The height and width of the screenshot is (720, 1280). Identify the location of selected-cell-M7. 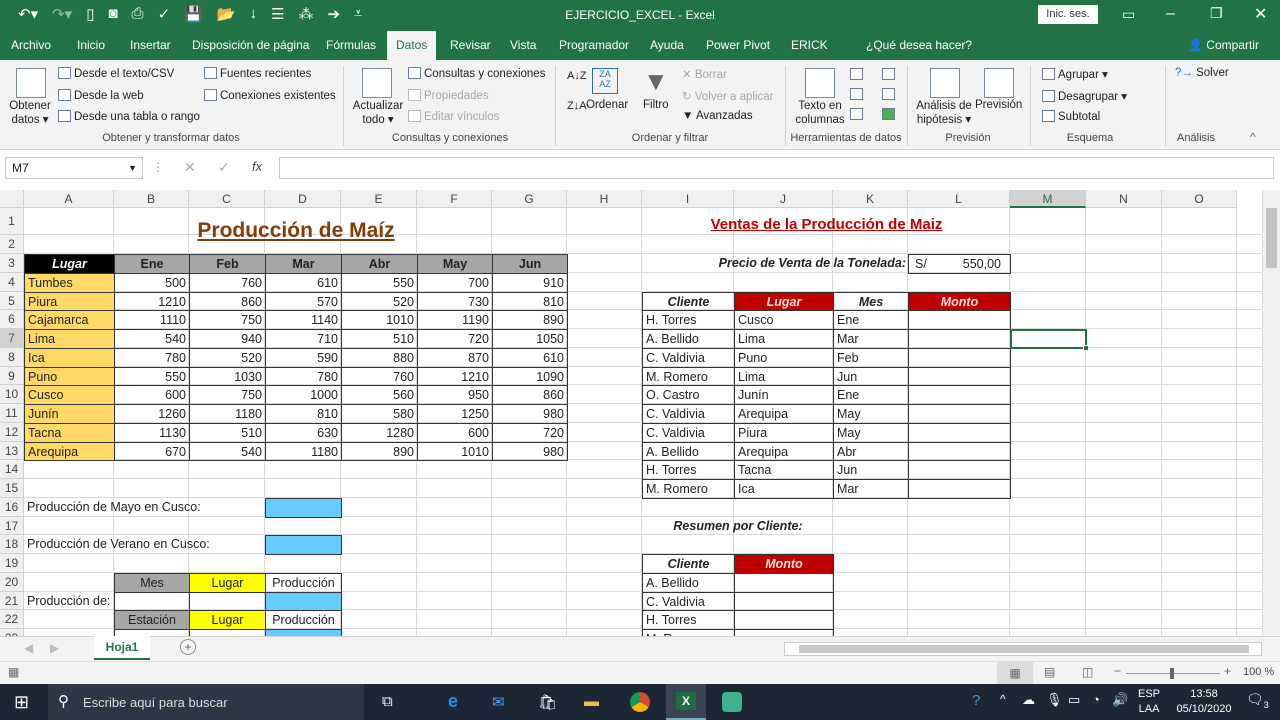
(1049, 340).